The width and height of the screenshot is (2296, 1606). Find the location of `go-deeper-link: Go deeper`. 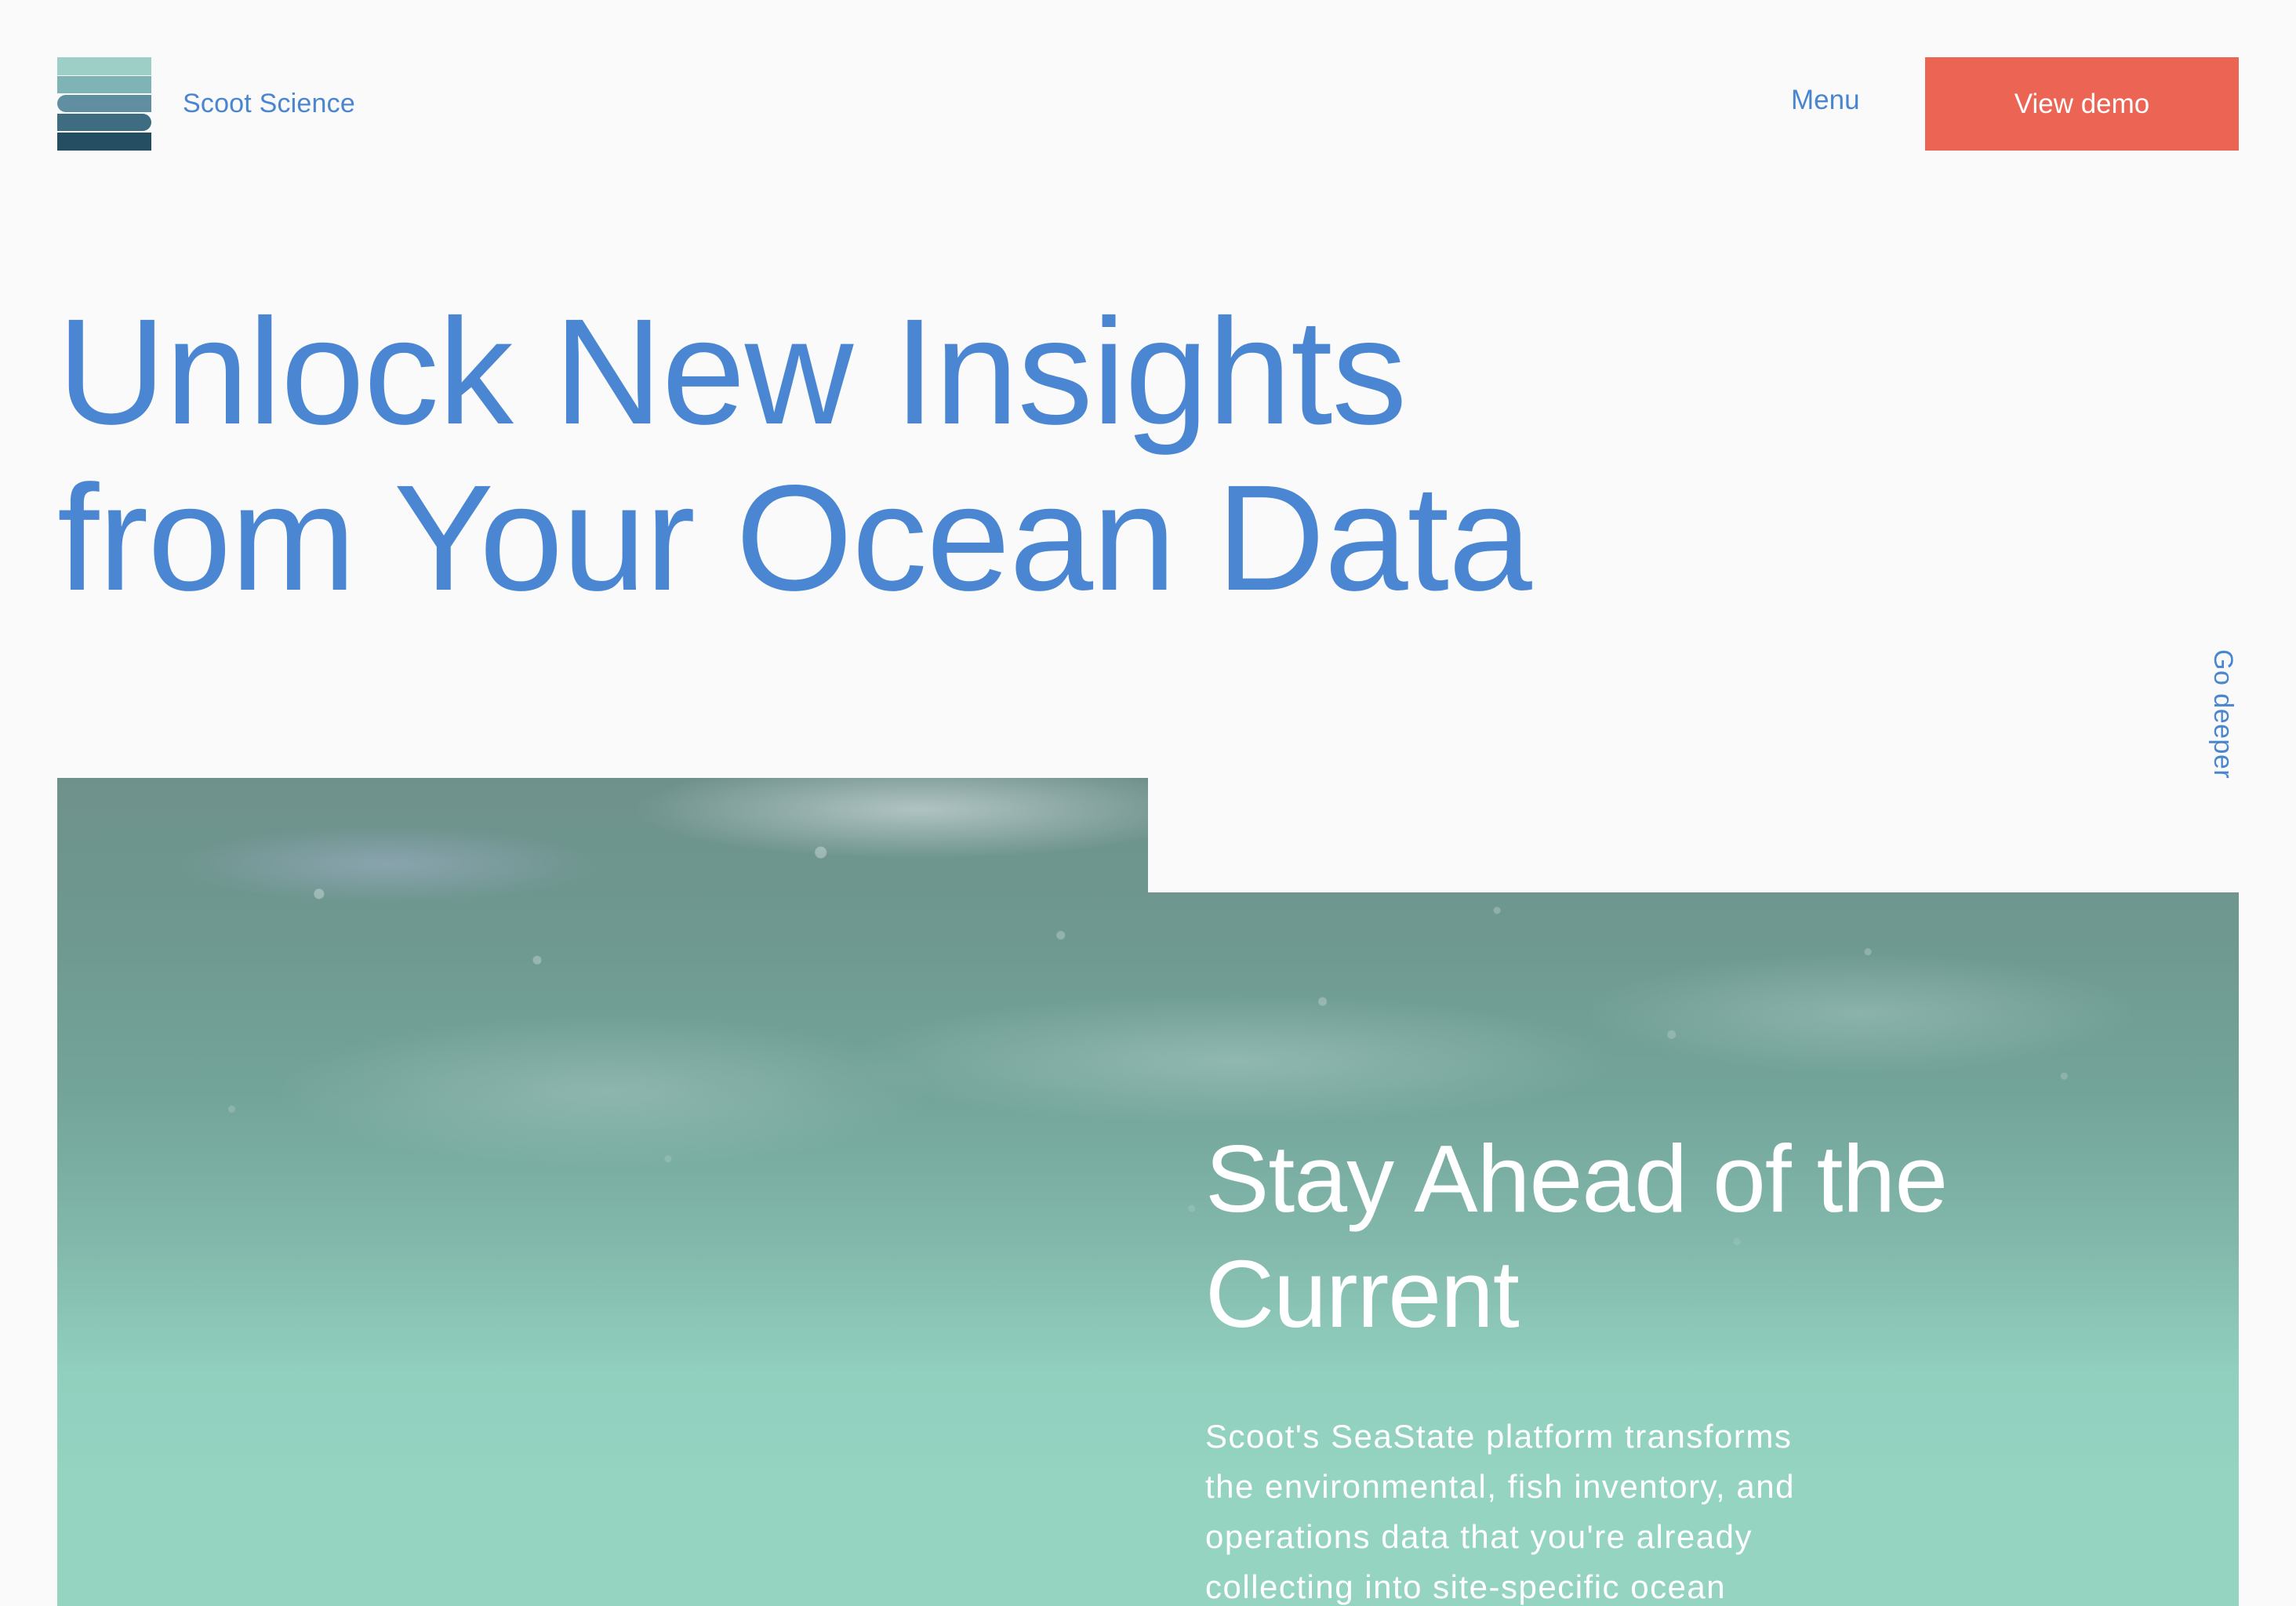

go-deeper-link: Go deeper is located at coordinates (2222, 714).